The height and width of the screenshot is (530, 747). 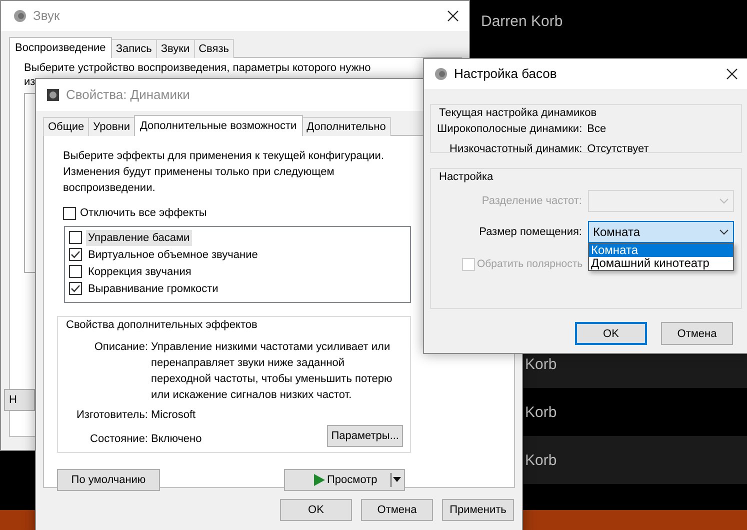 I want to click on effect-label: Выравнивание громкости, so click(x=153, y=288).